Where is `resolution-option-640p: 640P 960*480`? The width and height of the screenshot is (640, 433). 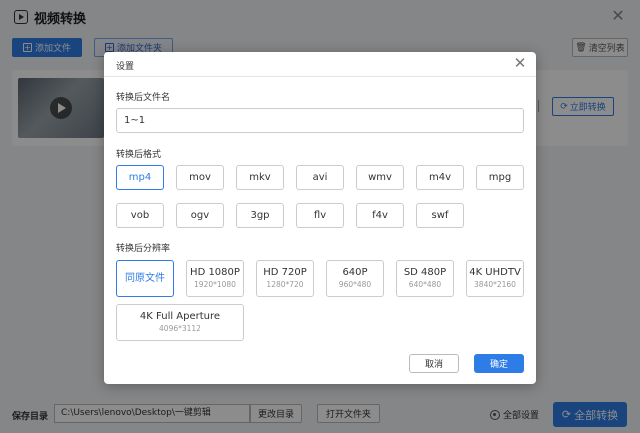 resolution-option-640p: 640P 960*480 is located at coordinates (355, 278).